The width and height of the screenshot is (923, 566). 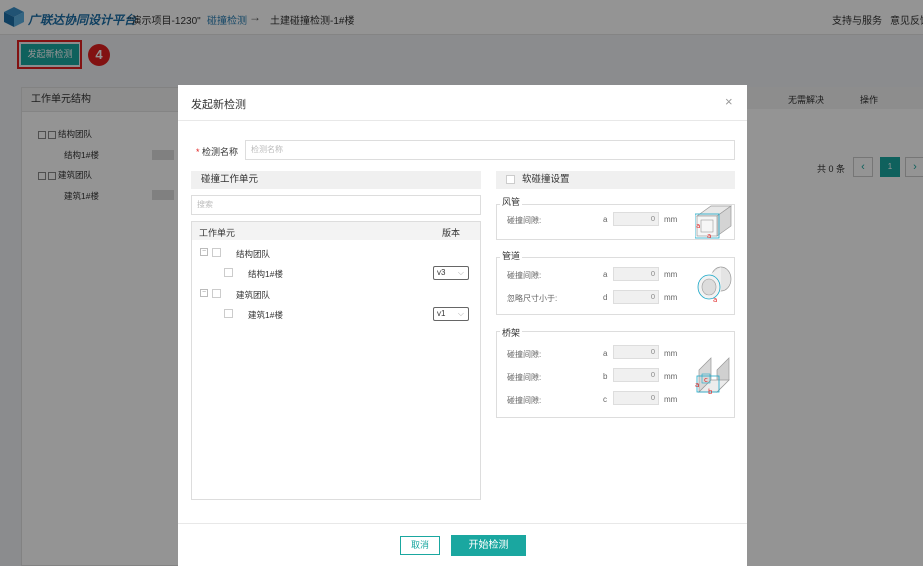 I want to click on close-icon: ×, so click(x=729, y=101).